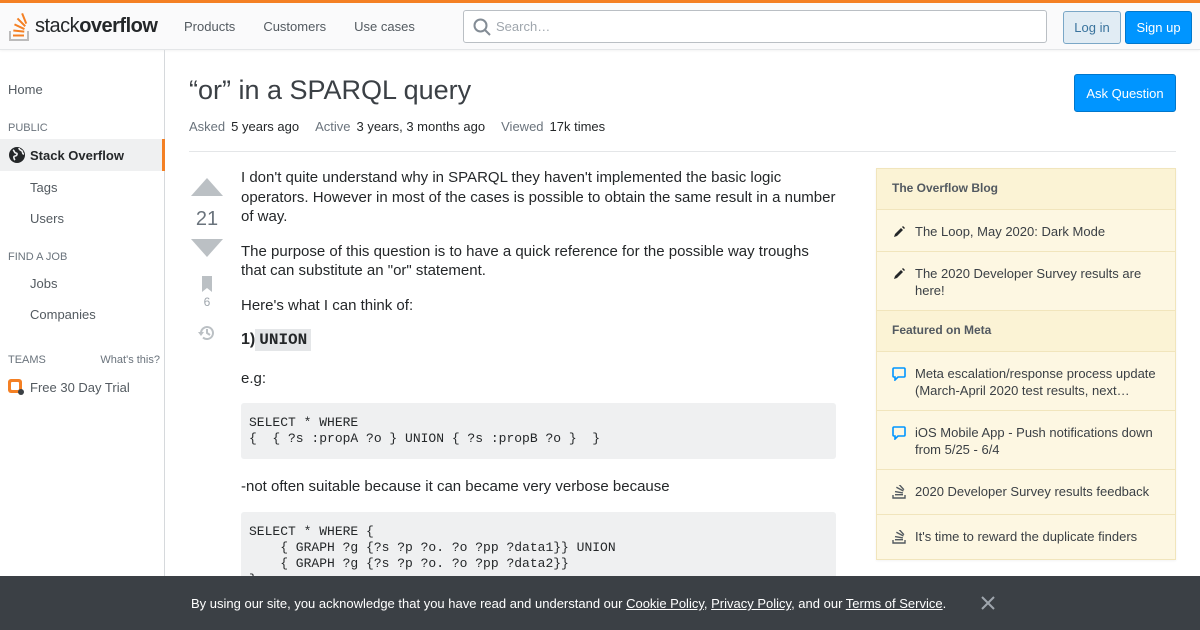  What do you see at coordinates (283, 340) in the screenshot?
I see `heading-code: UNION` at bounding box center [283, 340].